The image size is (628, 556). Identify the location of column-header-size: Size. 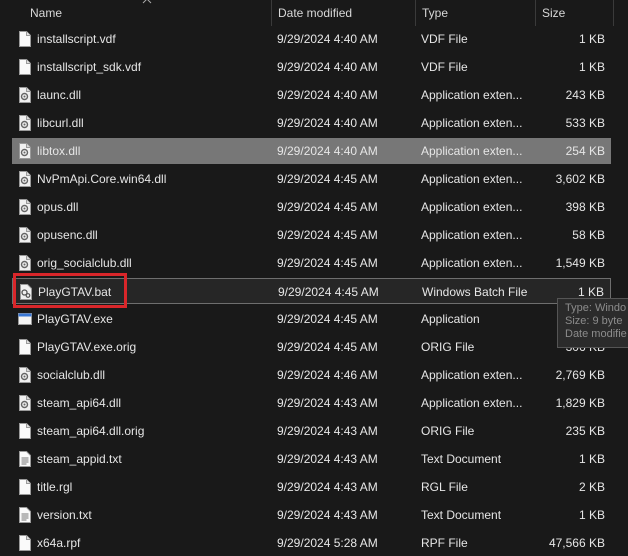
(575, 13).